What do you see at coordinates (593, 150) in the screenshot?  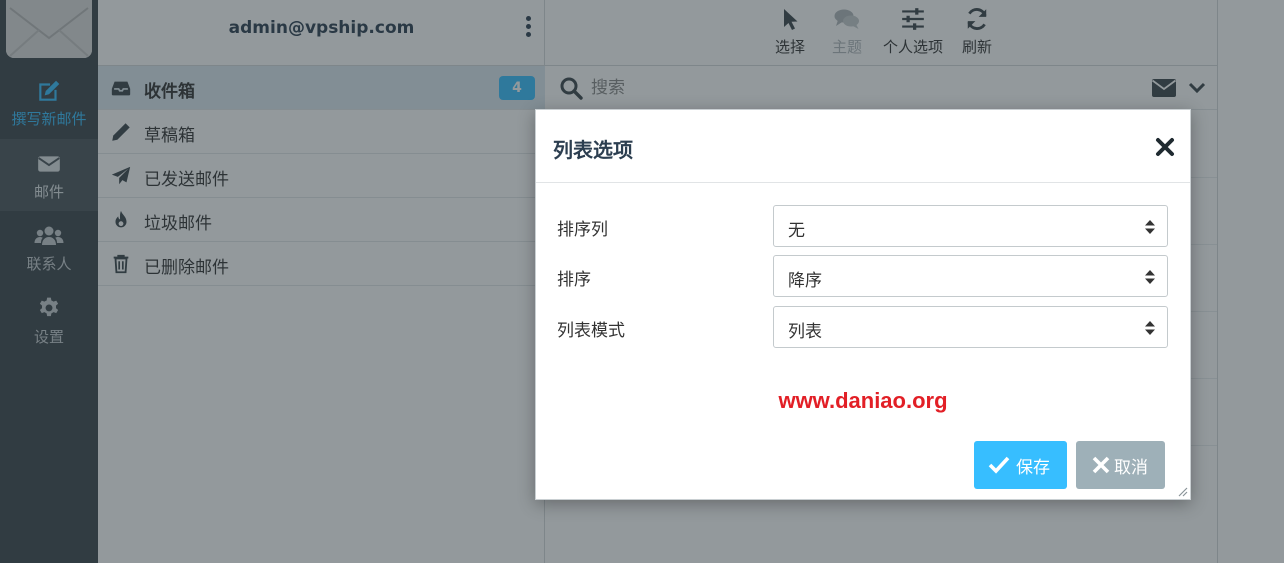 I see `dialog-title: 列表选项` at bounding box center [593, 150].